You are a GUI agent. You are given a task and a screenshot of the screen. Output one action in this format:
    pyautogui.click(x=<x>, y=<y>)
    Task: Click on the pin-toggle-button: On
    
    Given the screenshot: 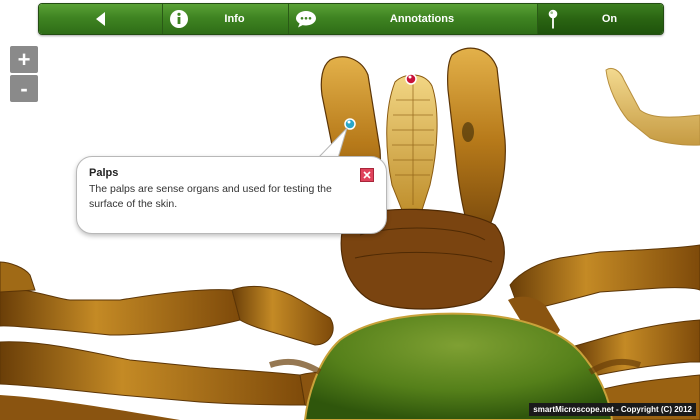 What is the action you would take?
    pyautogui.click(x=600, y=19)
    